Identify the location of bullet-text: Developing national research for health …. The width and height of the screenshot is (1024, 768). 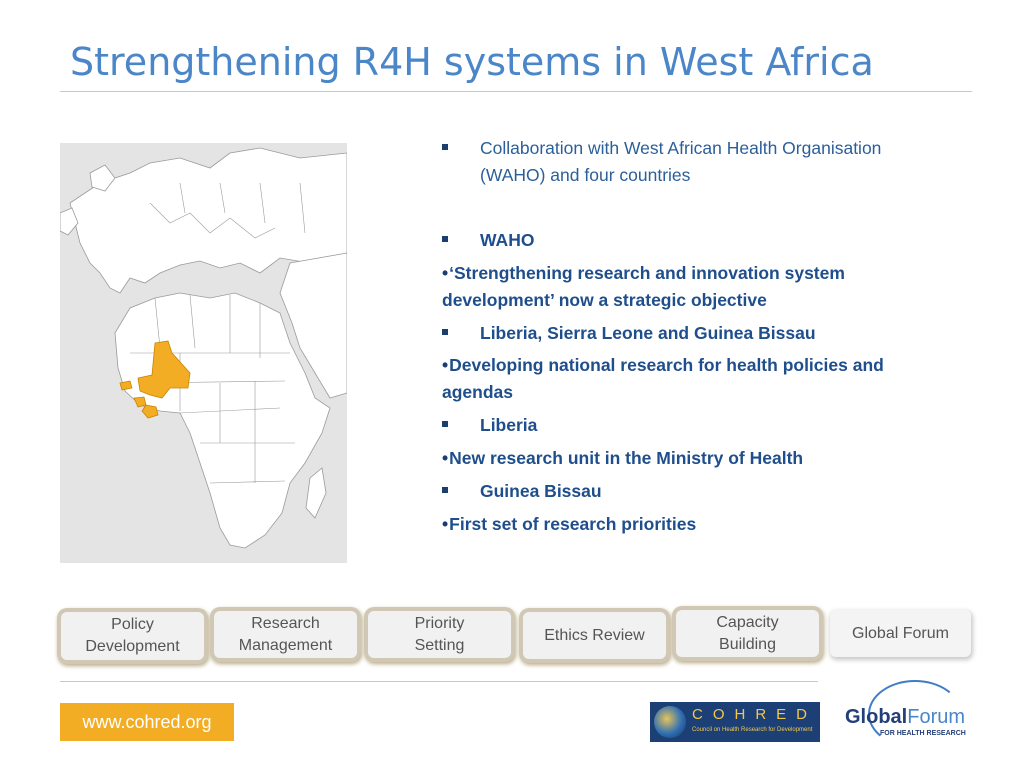
(663, 378).